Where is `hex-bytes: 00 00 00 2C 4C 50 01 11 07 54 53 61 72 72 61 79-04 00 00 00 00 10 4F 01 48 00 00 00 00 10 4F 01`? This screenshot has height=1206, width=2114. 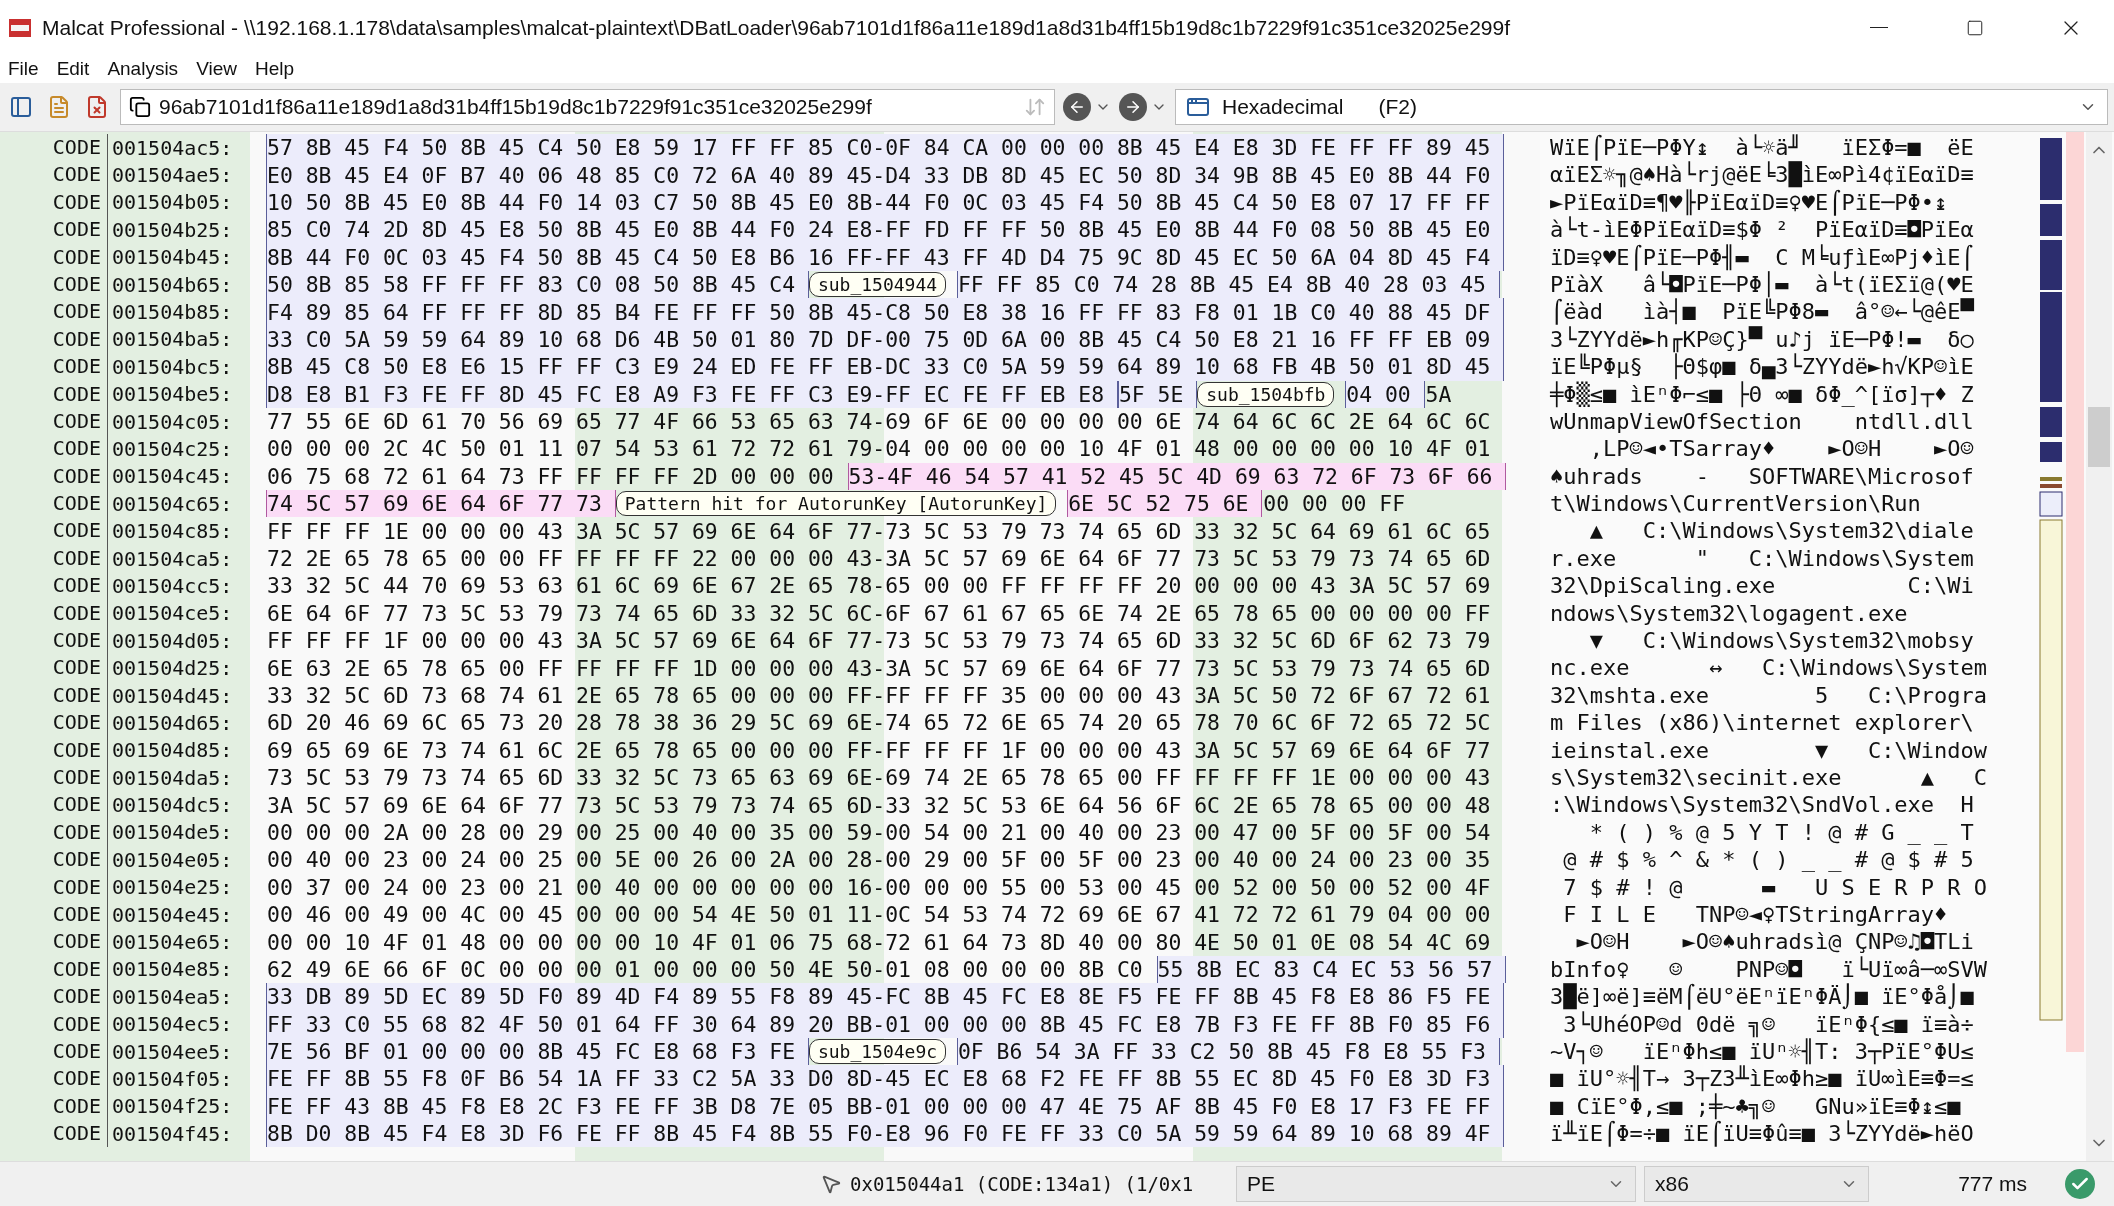
hex-bytes: 00 00 00 2C 4C 50 01 11 07 54 53 61 72 72 61 79-04 00 00 00 00 10 4F 01 48 00 00 00 00 10 4F 01 is located at coordinates (879, 449).